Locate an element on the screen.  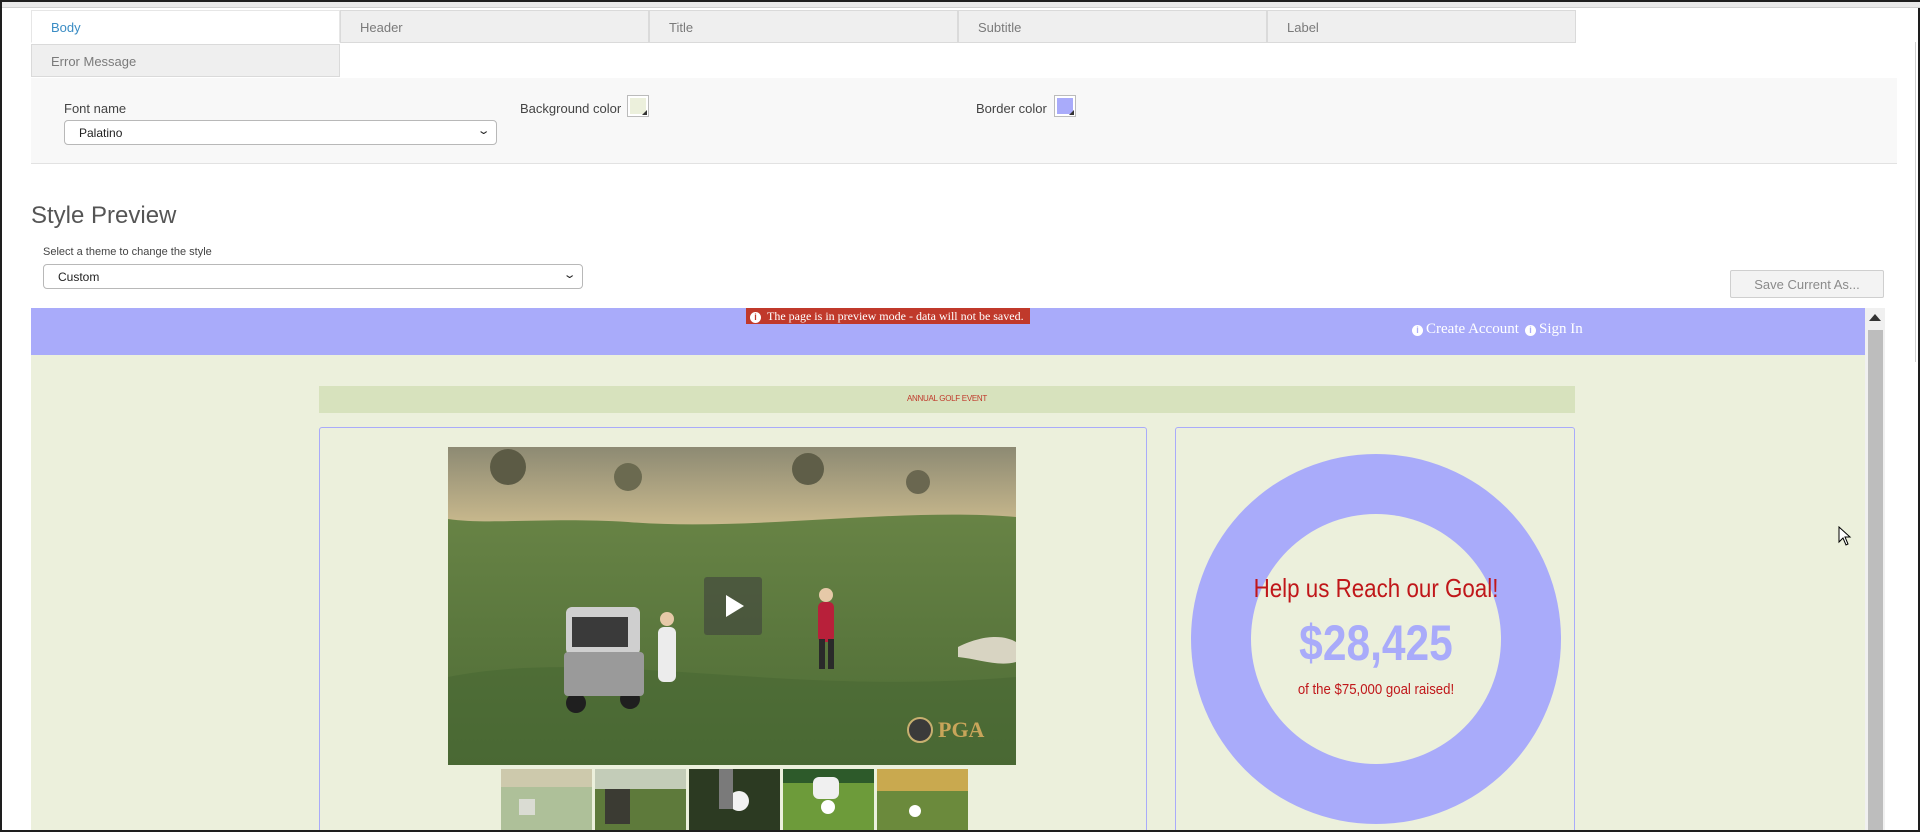
svg-text: PGA is located at coordinates (961, 729).